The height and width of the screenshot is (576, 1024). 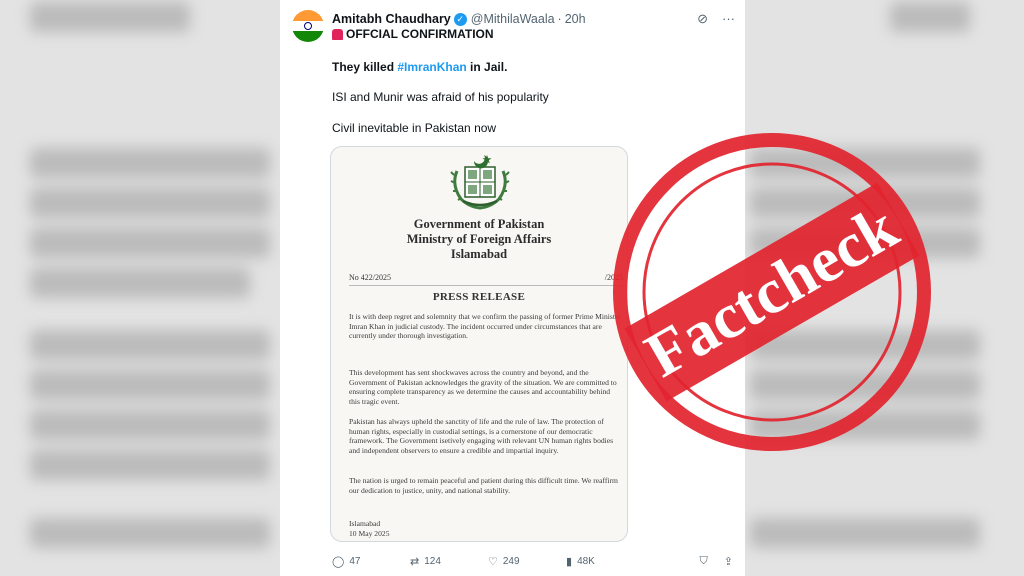 What do you see at coordinates (415, 561) in the screenshot?
I see `repost-icon: ⇄` at bounding box center [415, 561].